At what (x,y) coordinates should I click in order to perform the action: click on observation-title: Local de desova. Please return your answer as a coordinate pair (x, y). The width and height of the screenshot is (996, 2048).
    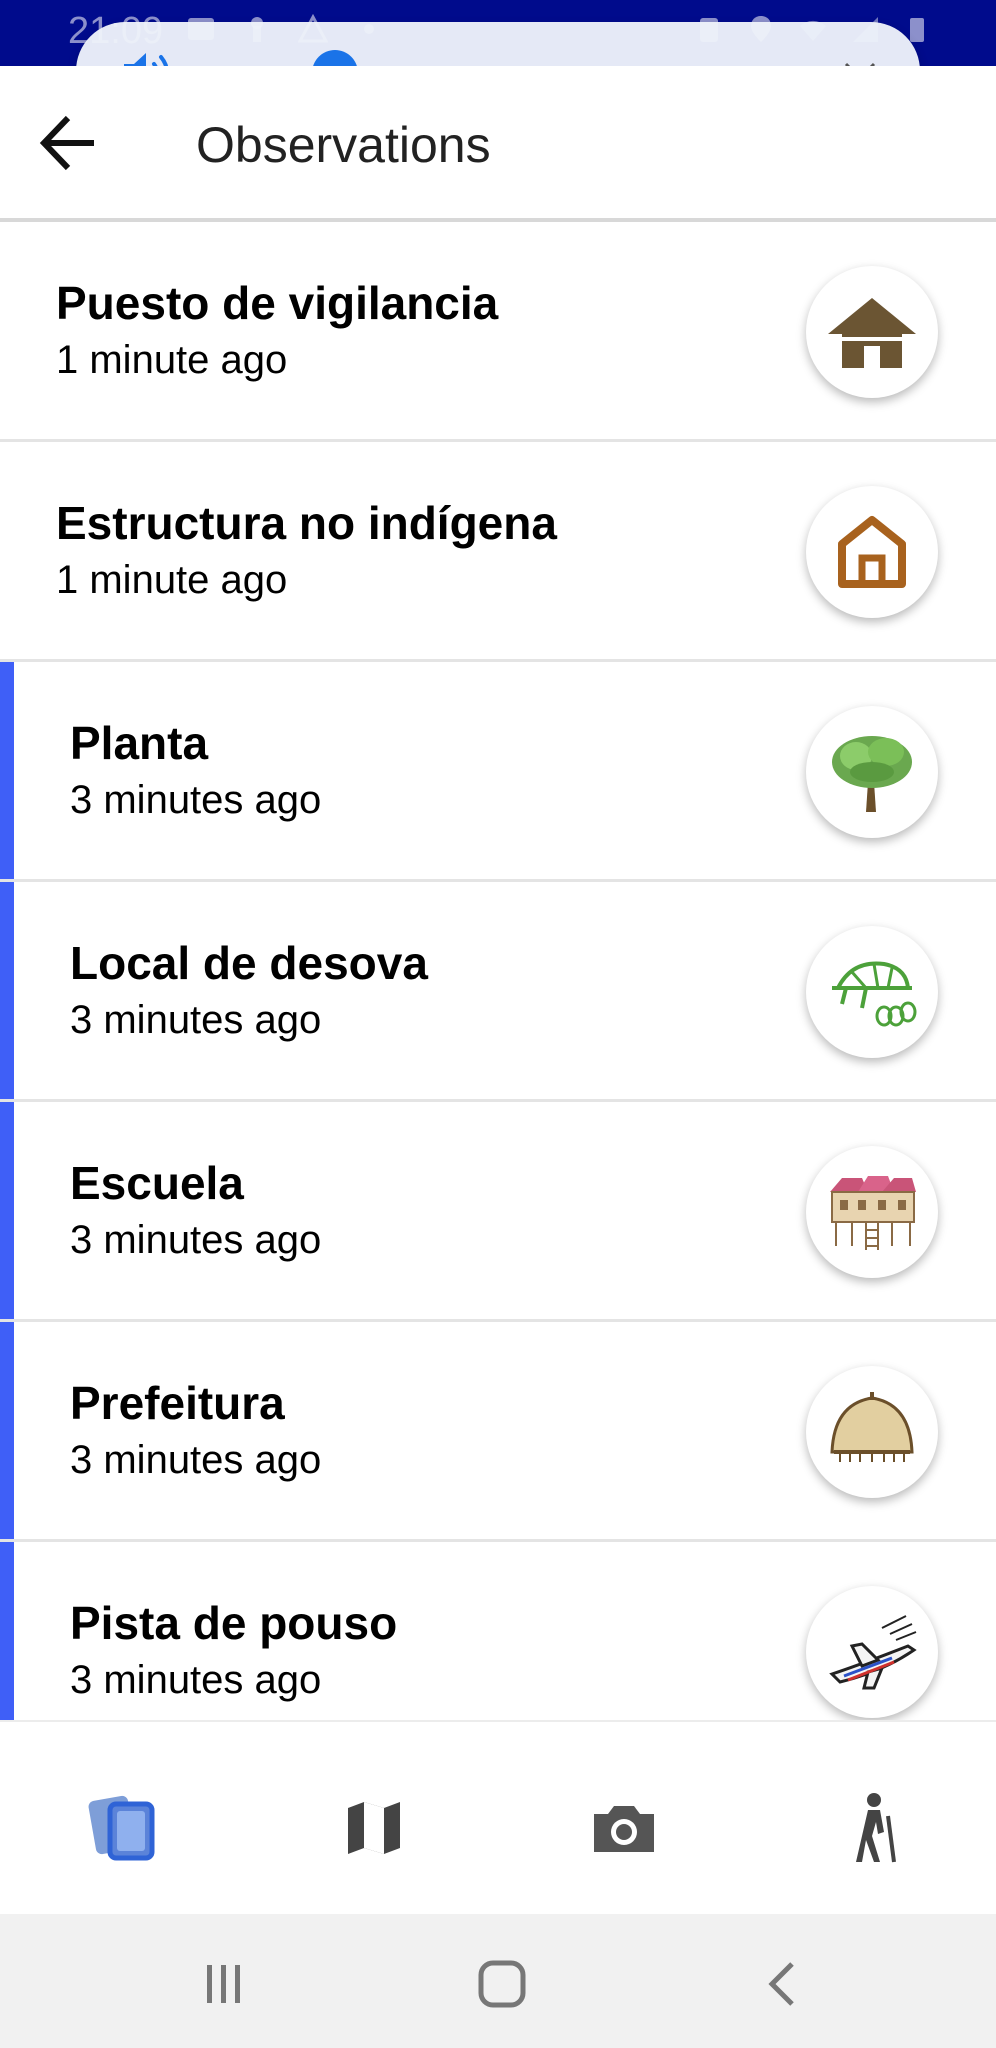
    Looking at the image, I should click on (249, 963).